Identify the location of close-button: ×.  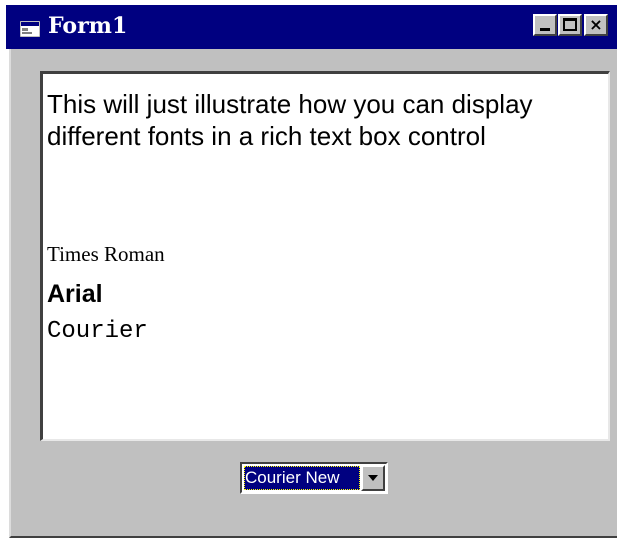
(596, 25).